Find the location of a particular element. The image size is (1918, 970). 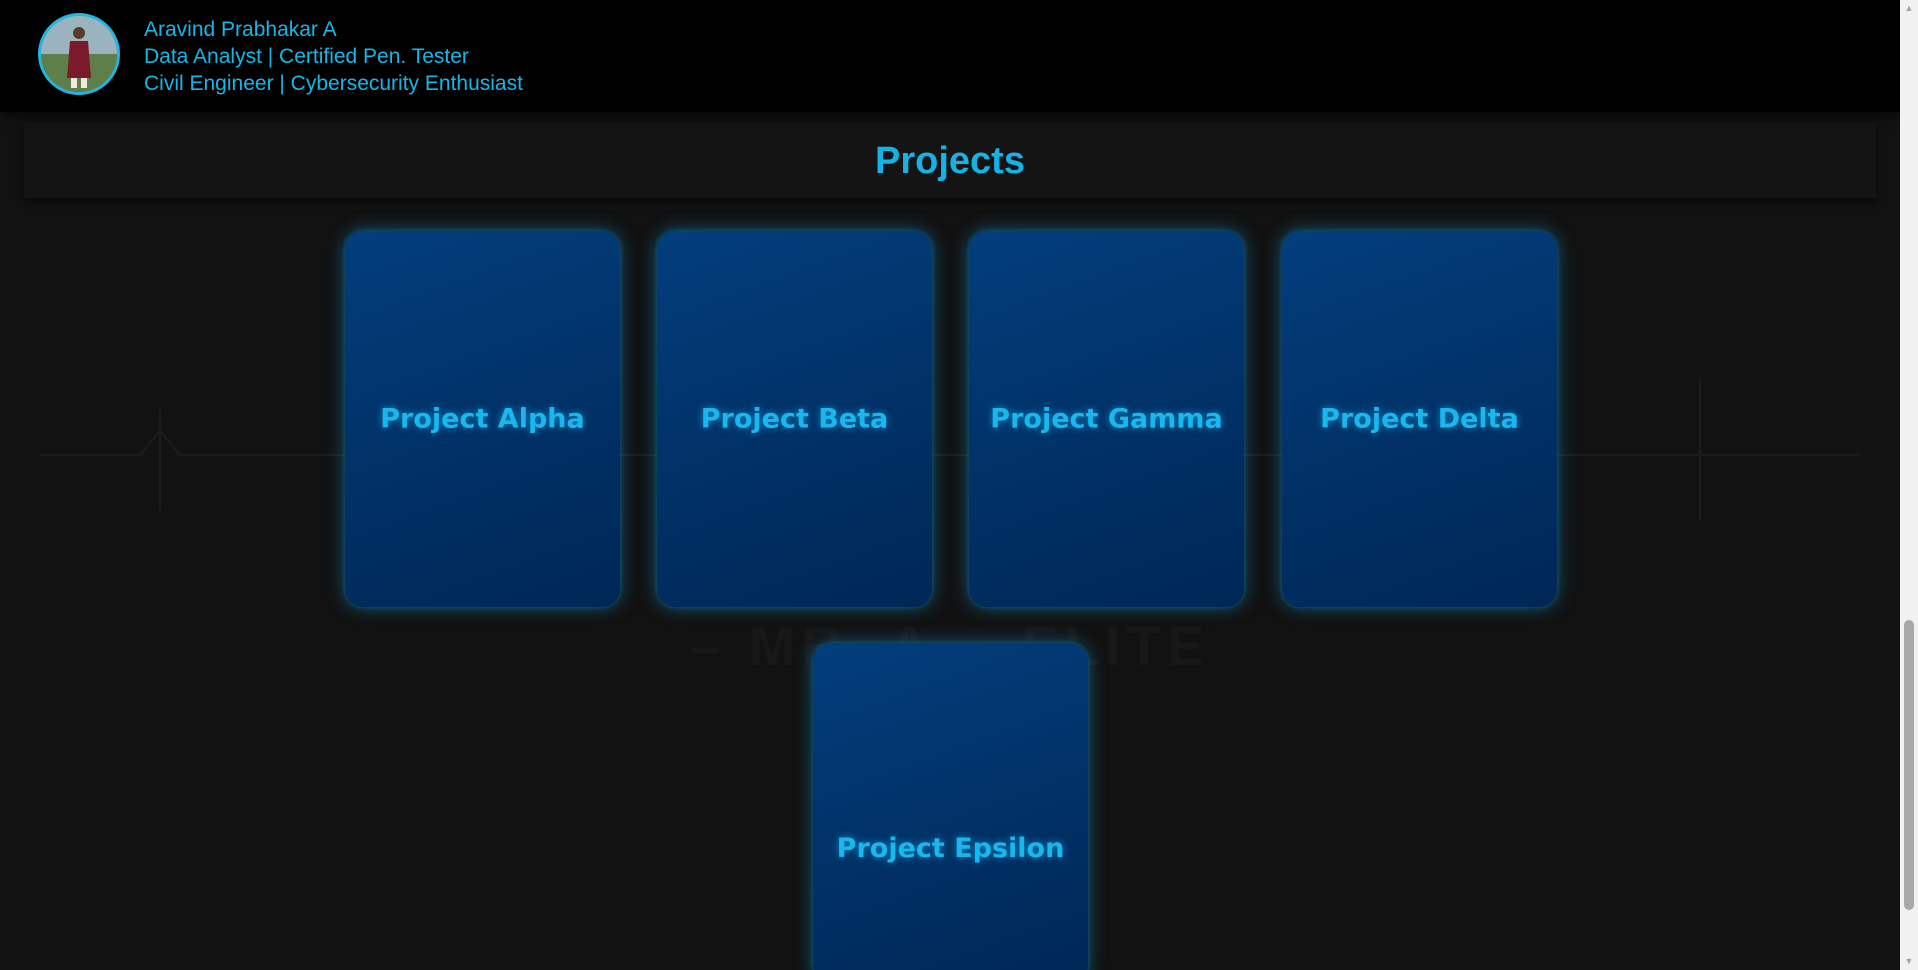

profile-name: Aravind Prabhakar A is located at coordinates (240, 29).